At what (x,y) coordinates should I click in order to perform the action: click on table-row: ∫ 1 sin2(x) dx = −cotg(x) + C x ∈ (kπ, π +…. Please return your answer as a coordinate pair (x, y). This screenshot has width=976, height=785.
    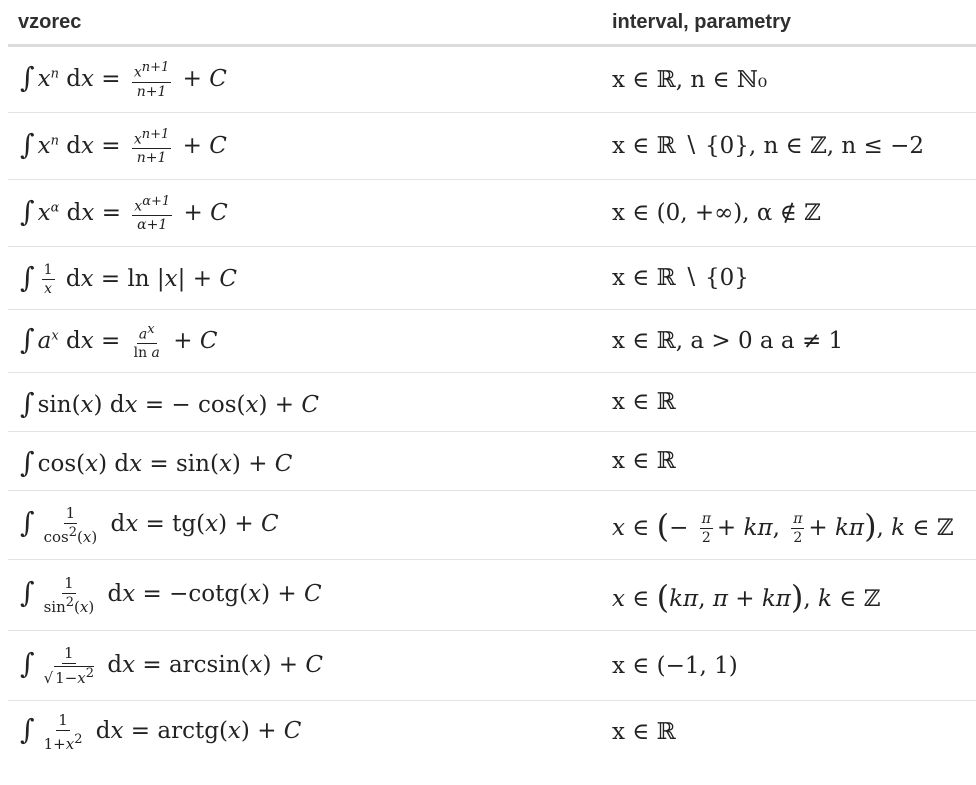
    Looking at the image, I should click on (492, 595).